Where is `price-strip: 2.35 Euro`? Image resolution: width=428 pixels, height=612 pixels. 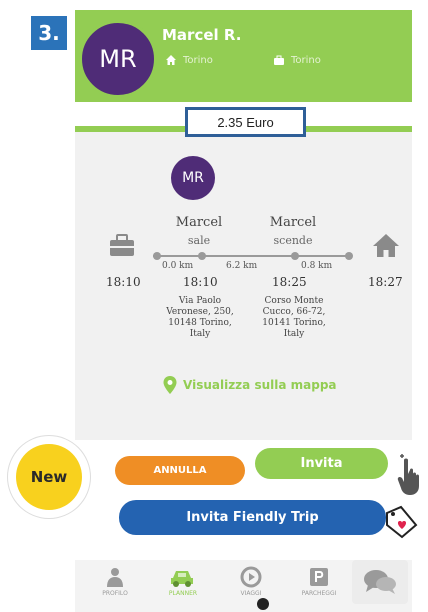 price-strip: 2.35 Euro is located at coordinates (243, 119).